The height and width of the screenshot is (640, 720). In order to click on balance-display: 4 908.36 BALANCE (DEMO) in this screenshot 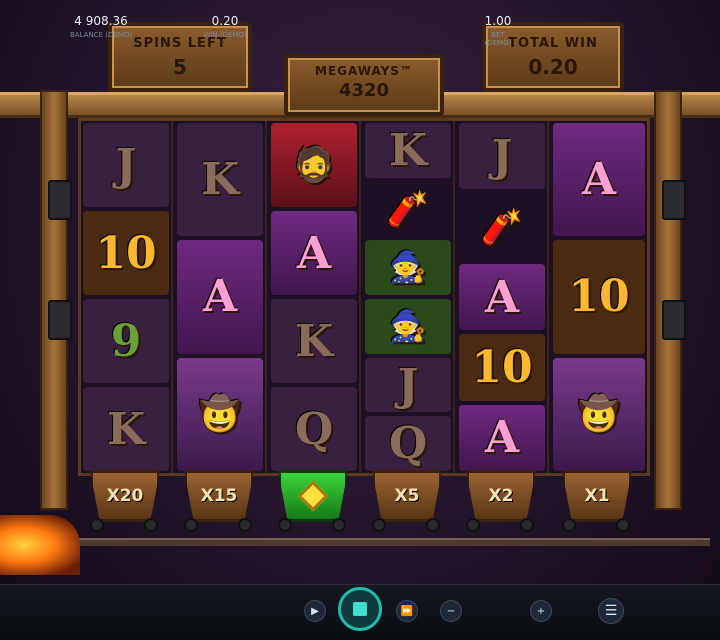, I will do `click(101, 26)`.